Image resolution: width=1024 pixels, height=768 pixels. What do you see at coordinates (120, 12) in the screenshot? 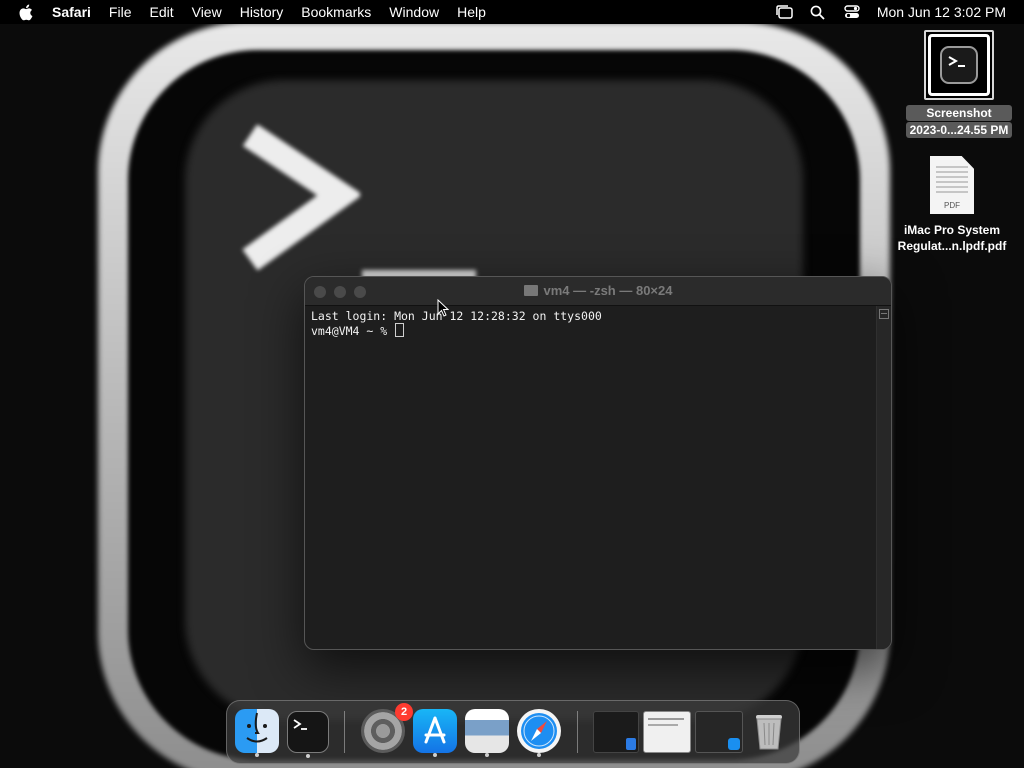
I see `menu-file: File` at bounding box center [120, 12].